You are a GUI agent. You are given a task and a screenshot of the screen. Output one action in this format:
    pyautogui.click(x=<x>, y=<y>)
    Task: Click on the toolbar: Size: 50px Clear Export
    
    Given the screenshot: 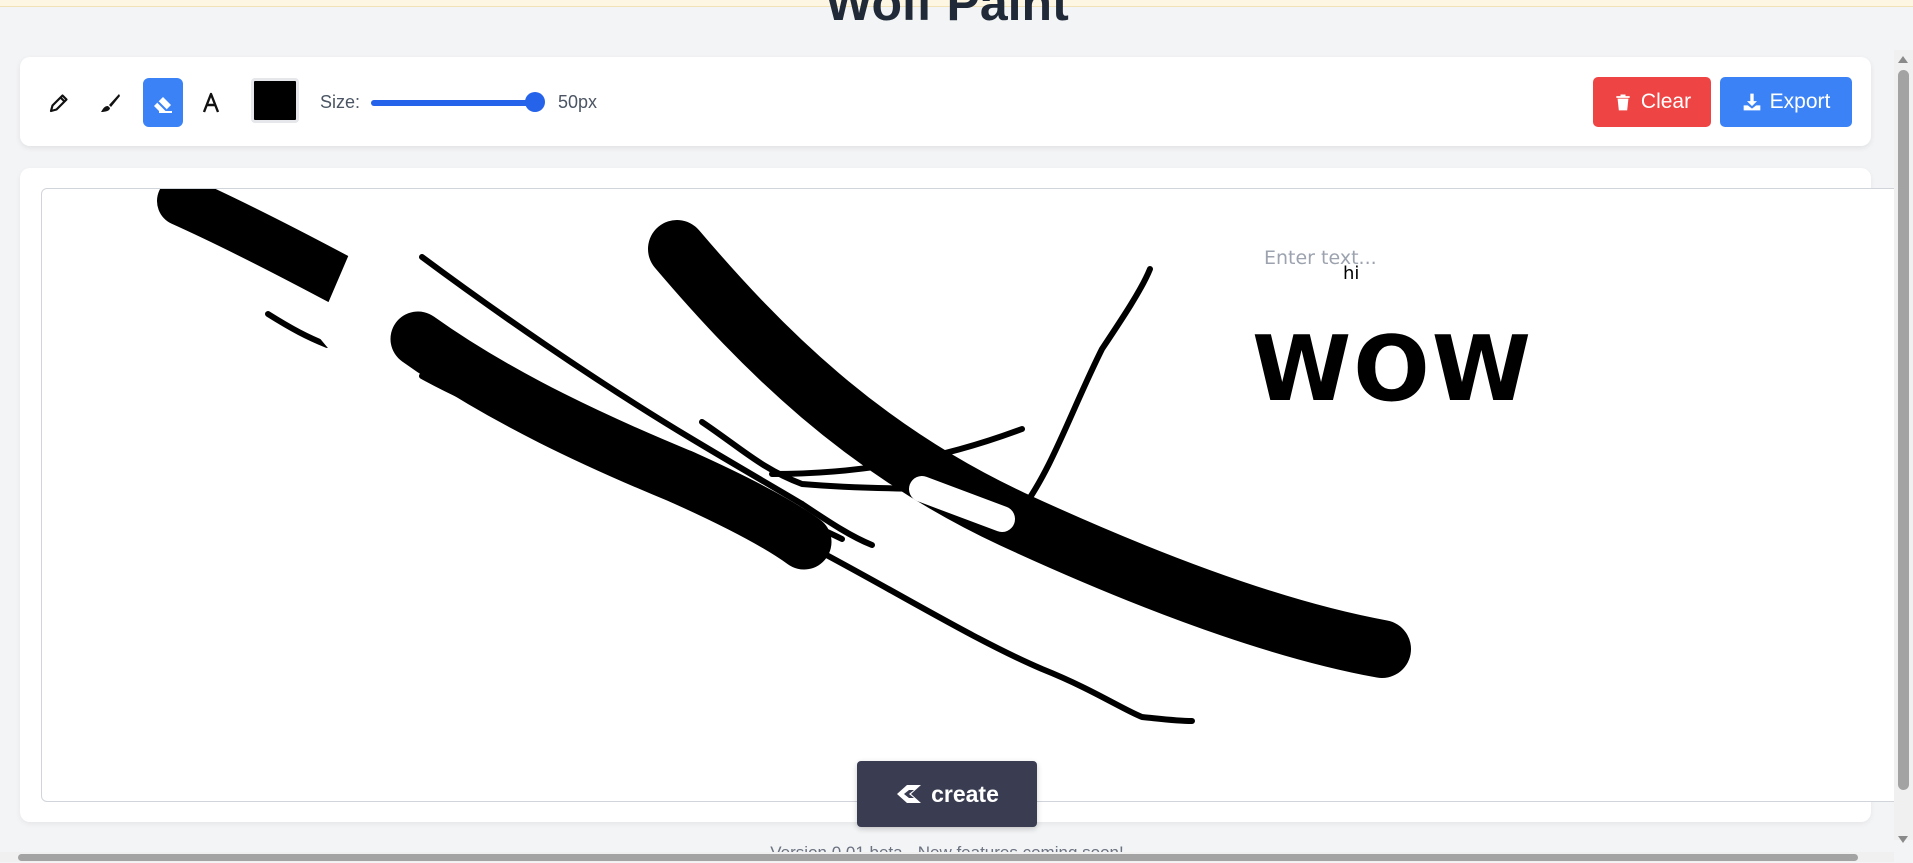 What is the action you would take?
    pyautogui.click(x=945, y=101)
    